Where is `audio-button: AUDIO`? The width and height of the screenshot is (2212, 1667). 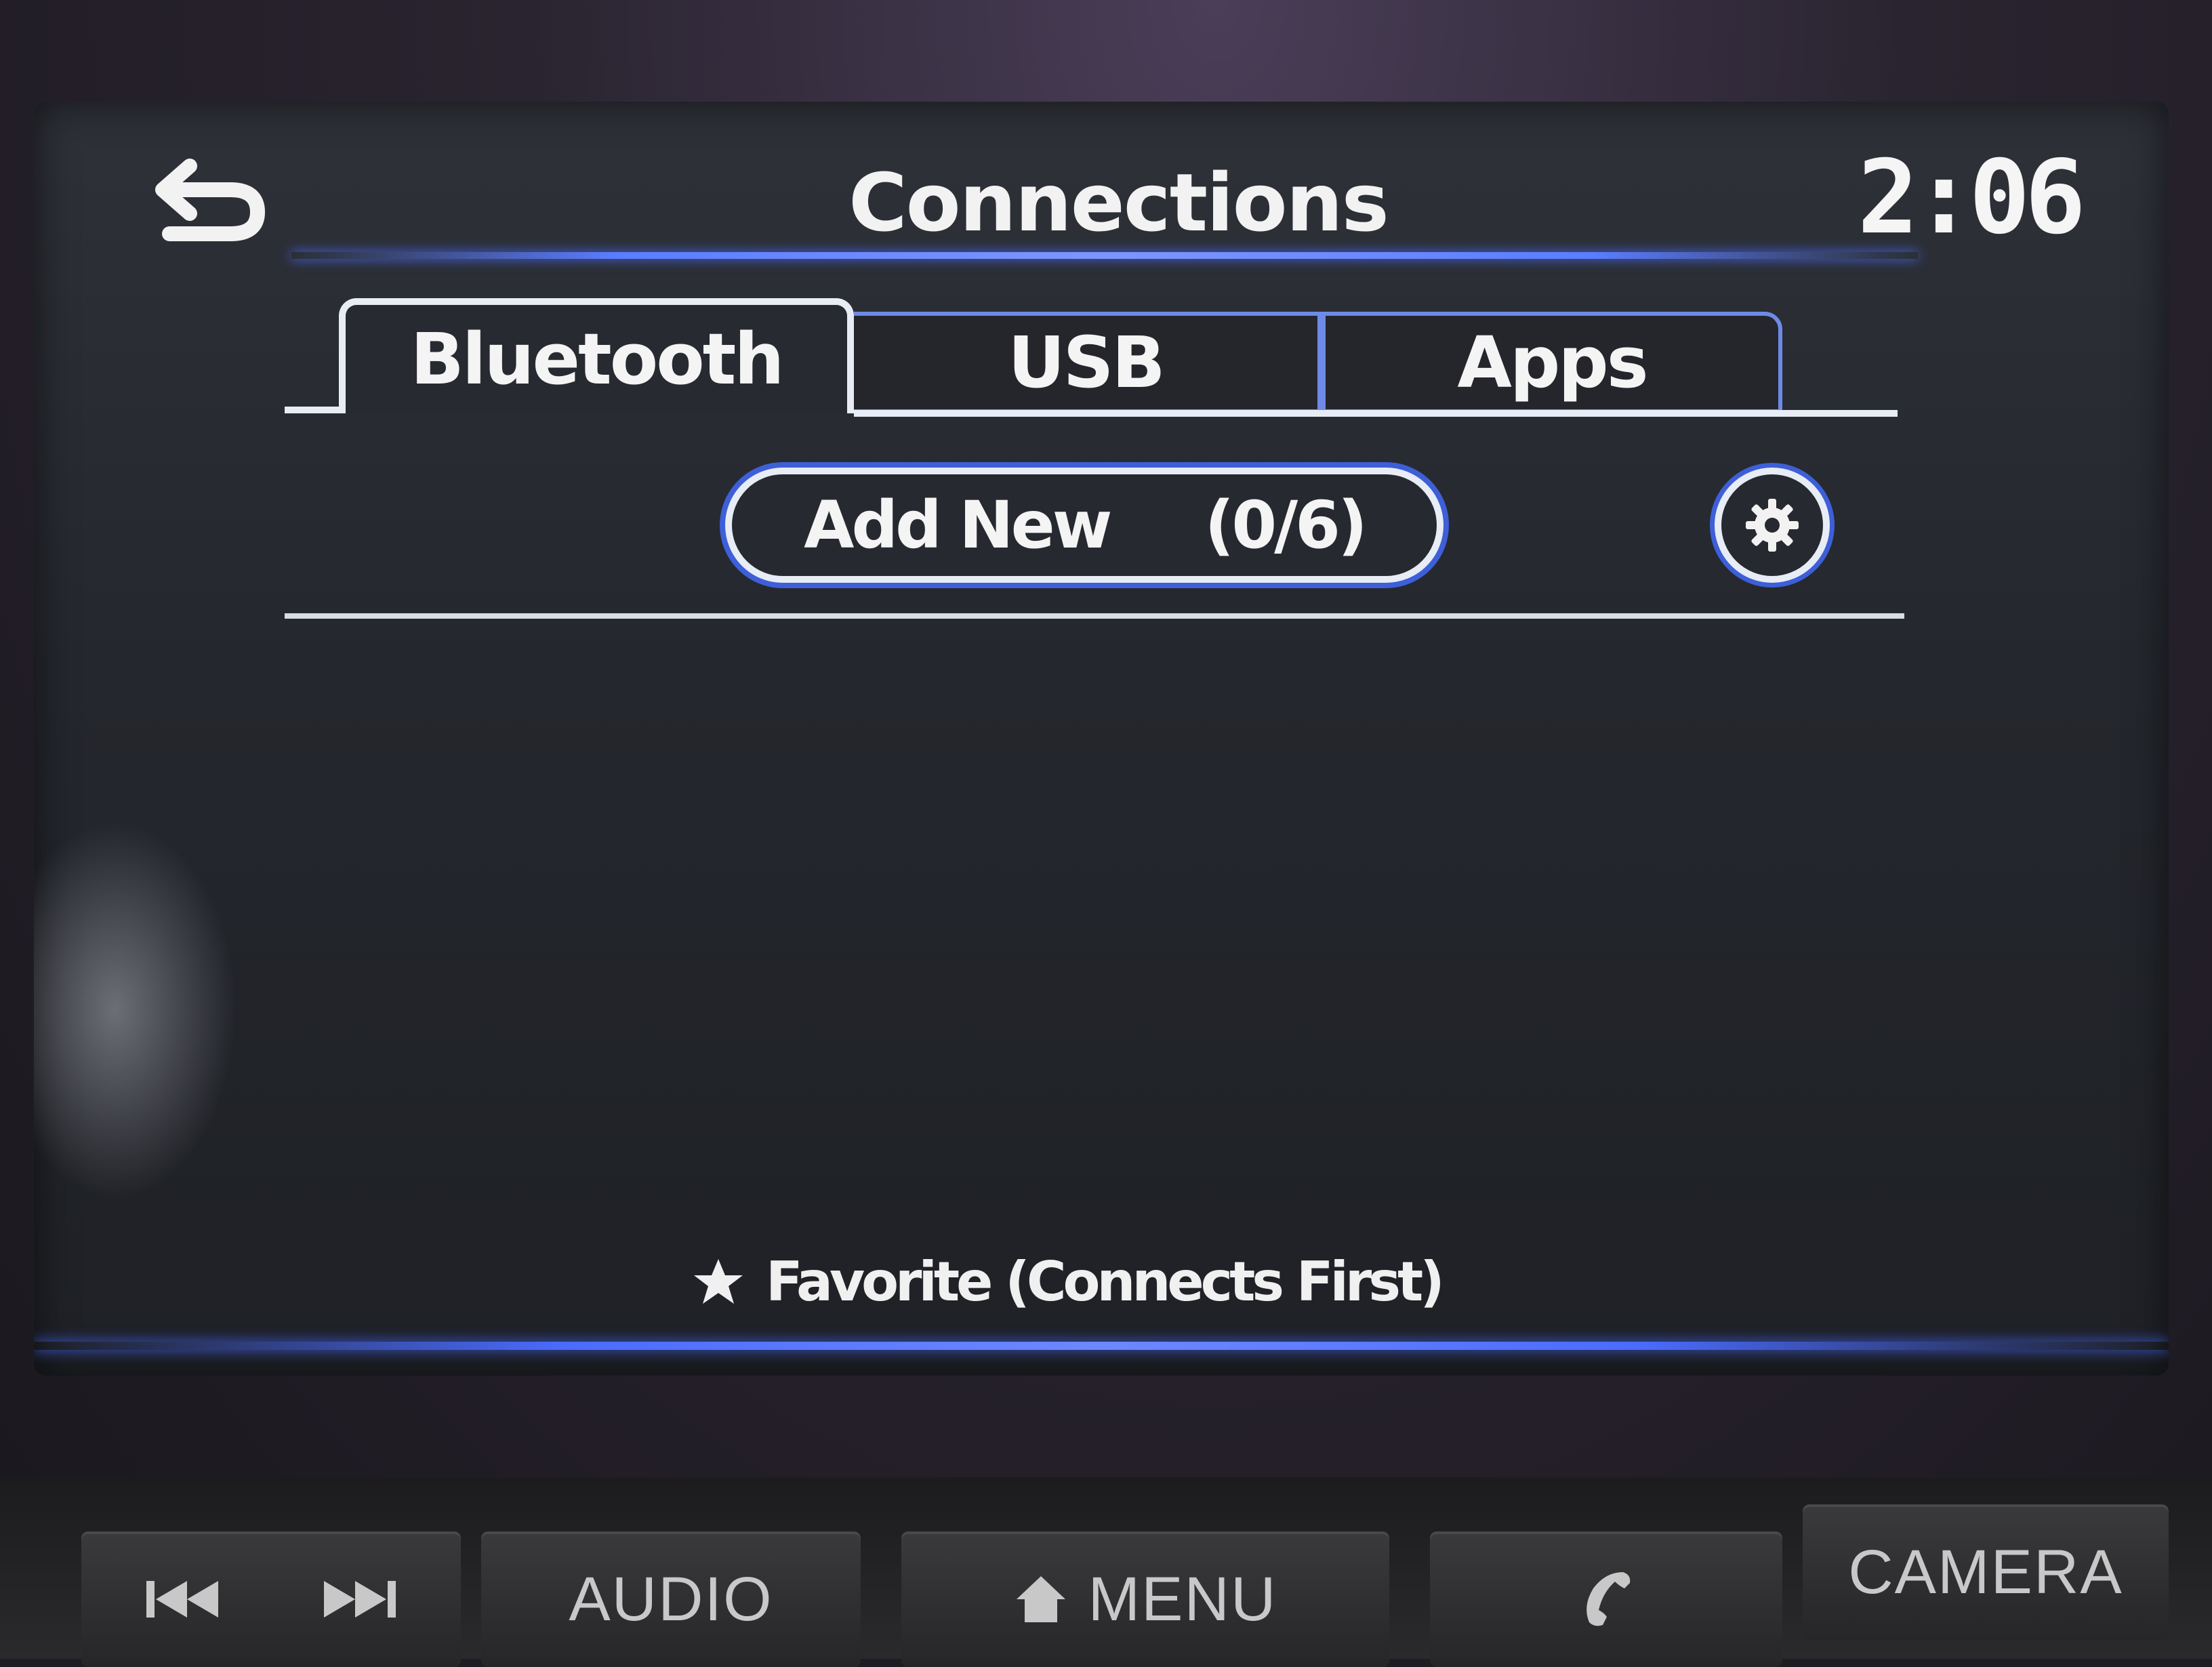 audio-button: AUDIO is located at coordinates (671, 1599).